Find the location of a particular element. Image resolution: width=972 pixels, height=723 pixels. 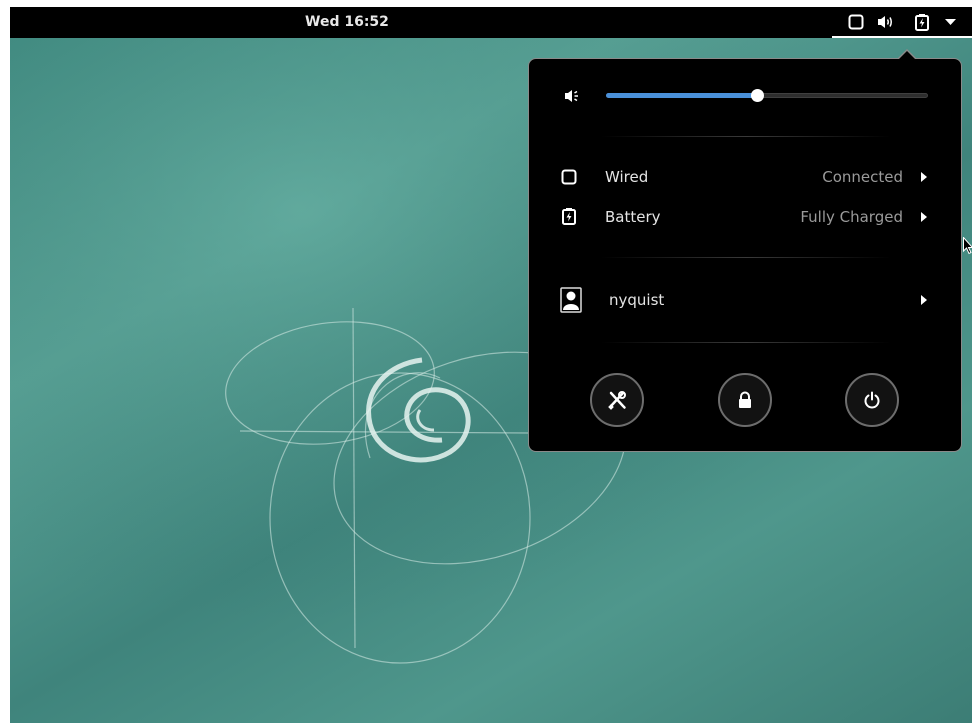

system-status-area is located at coordinates (902, 22).